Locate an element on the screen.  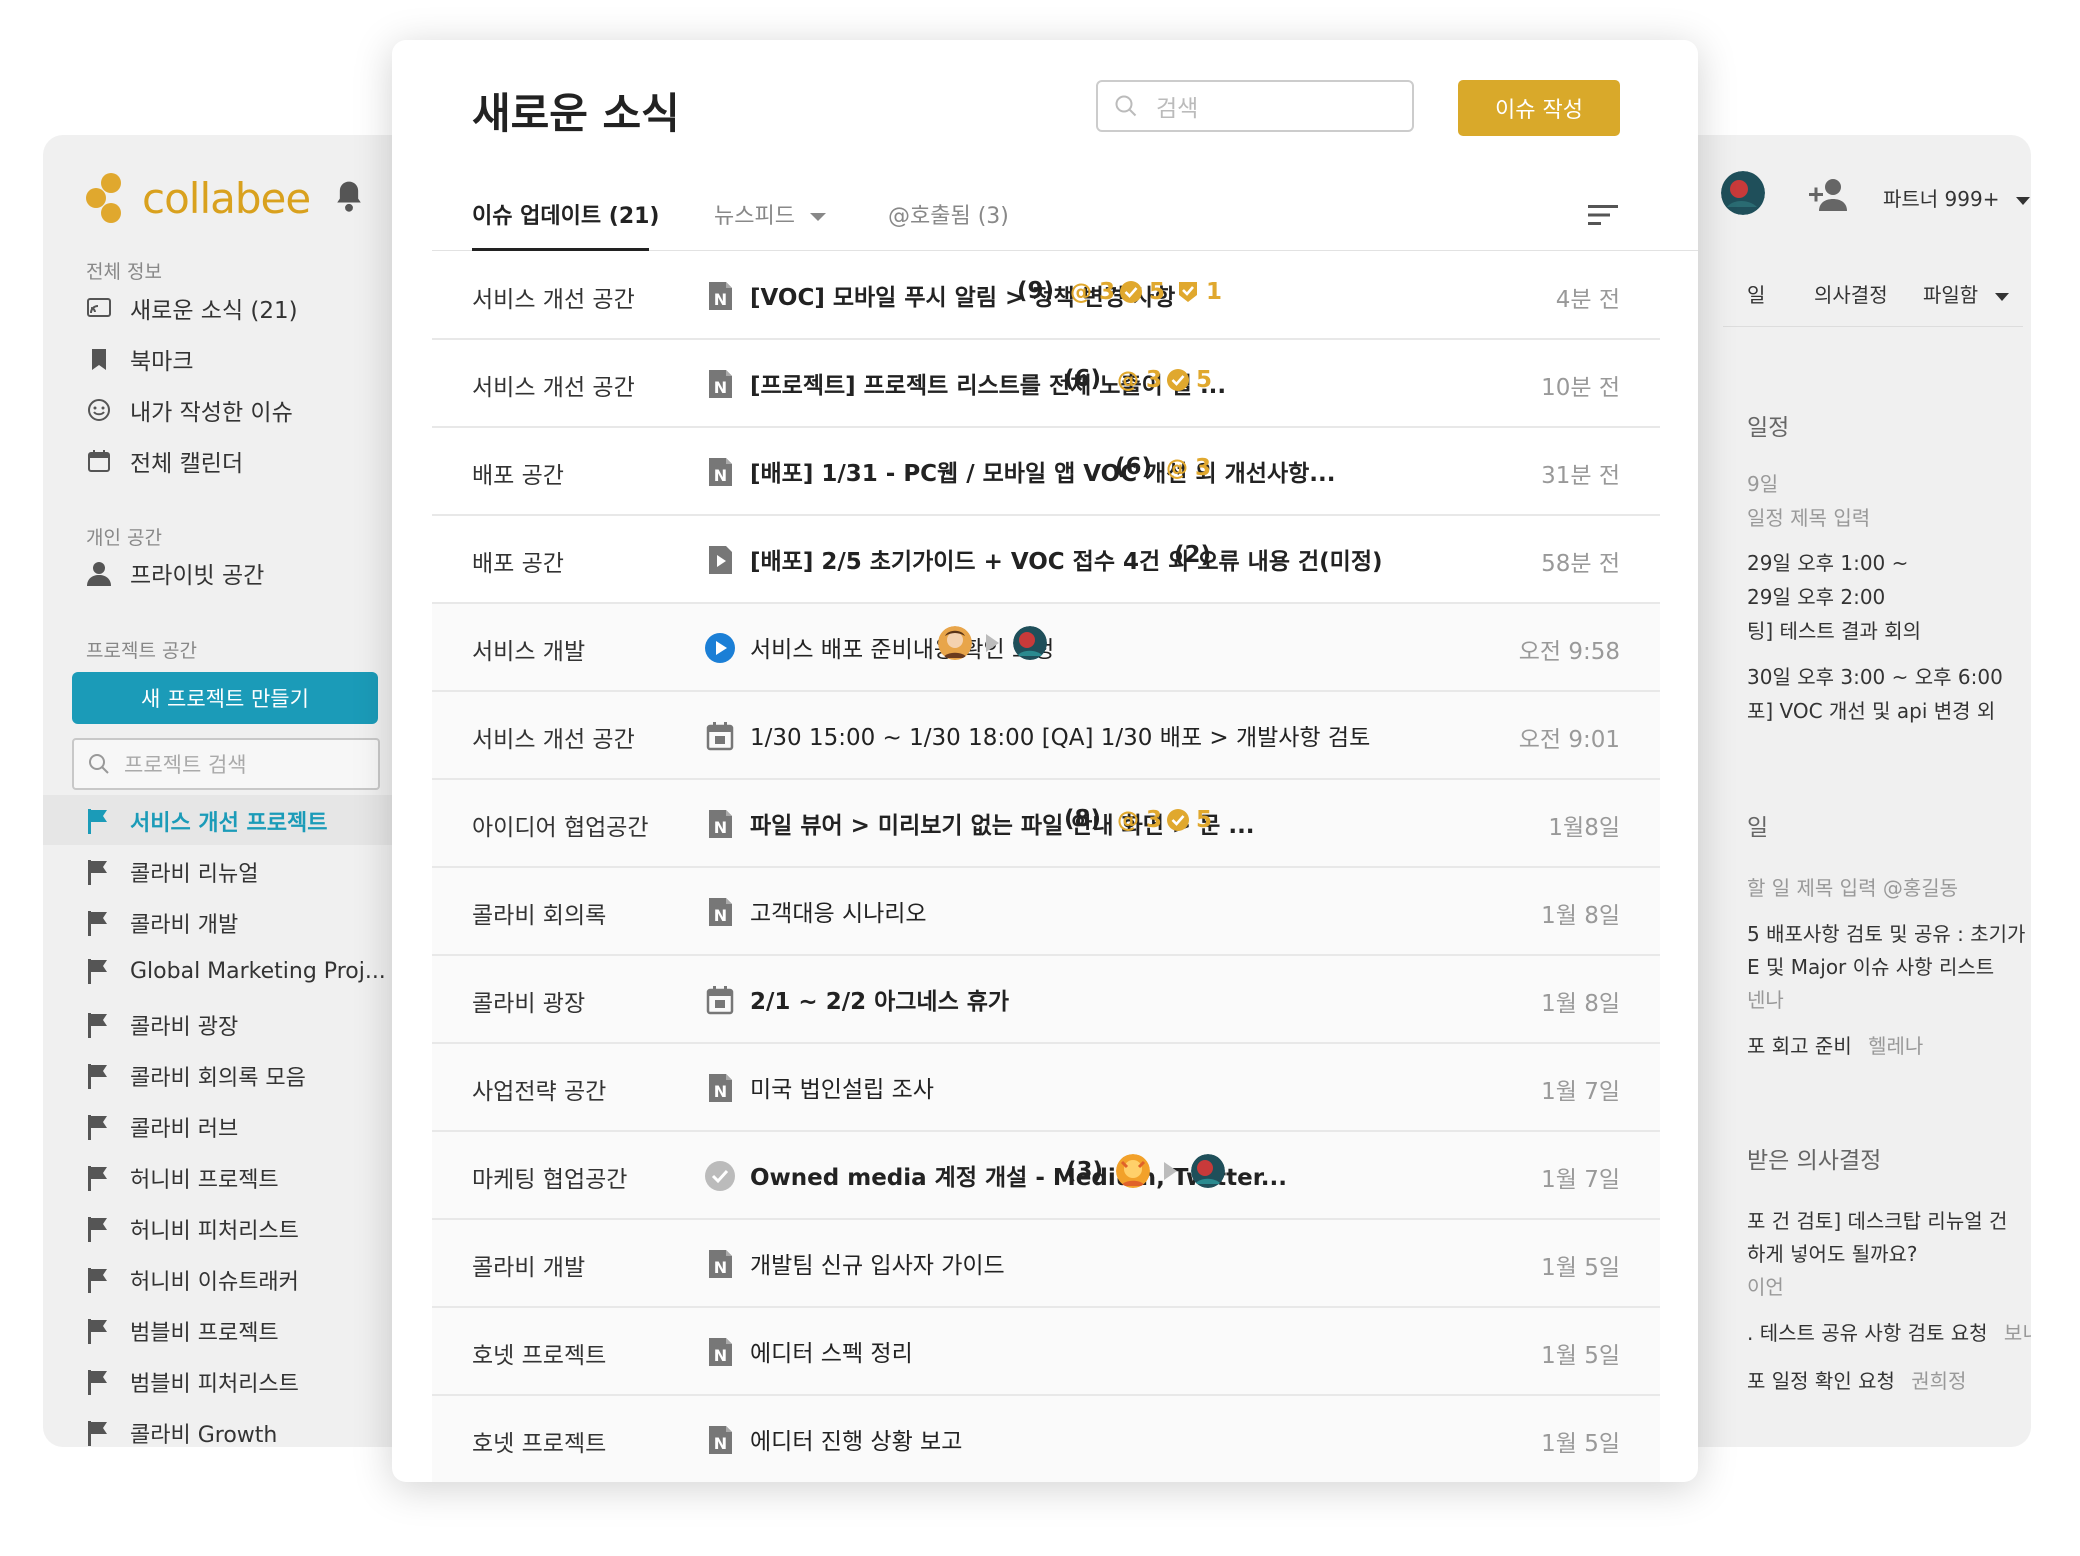
issue-title: 2/1 ~ 2/2 아그네스 휴가 is located at coordinates (880, 1002).